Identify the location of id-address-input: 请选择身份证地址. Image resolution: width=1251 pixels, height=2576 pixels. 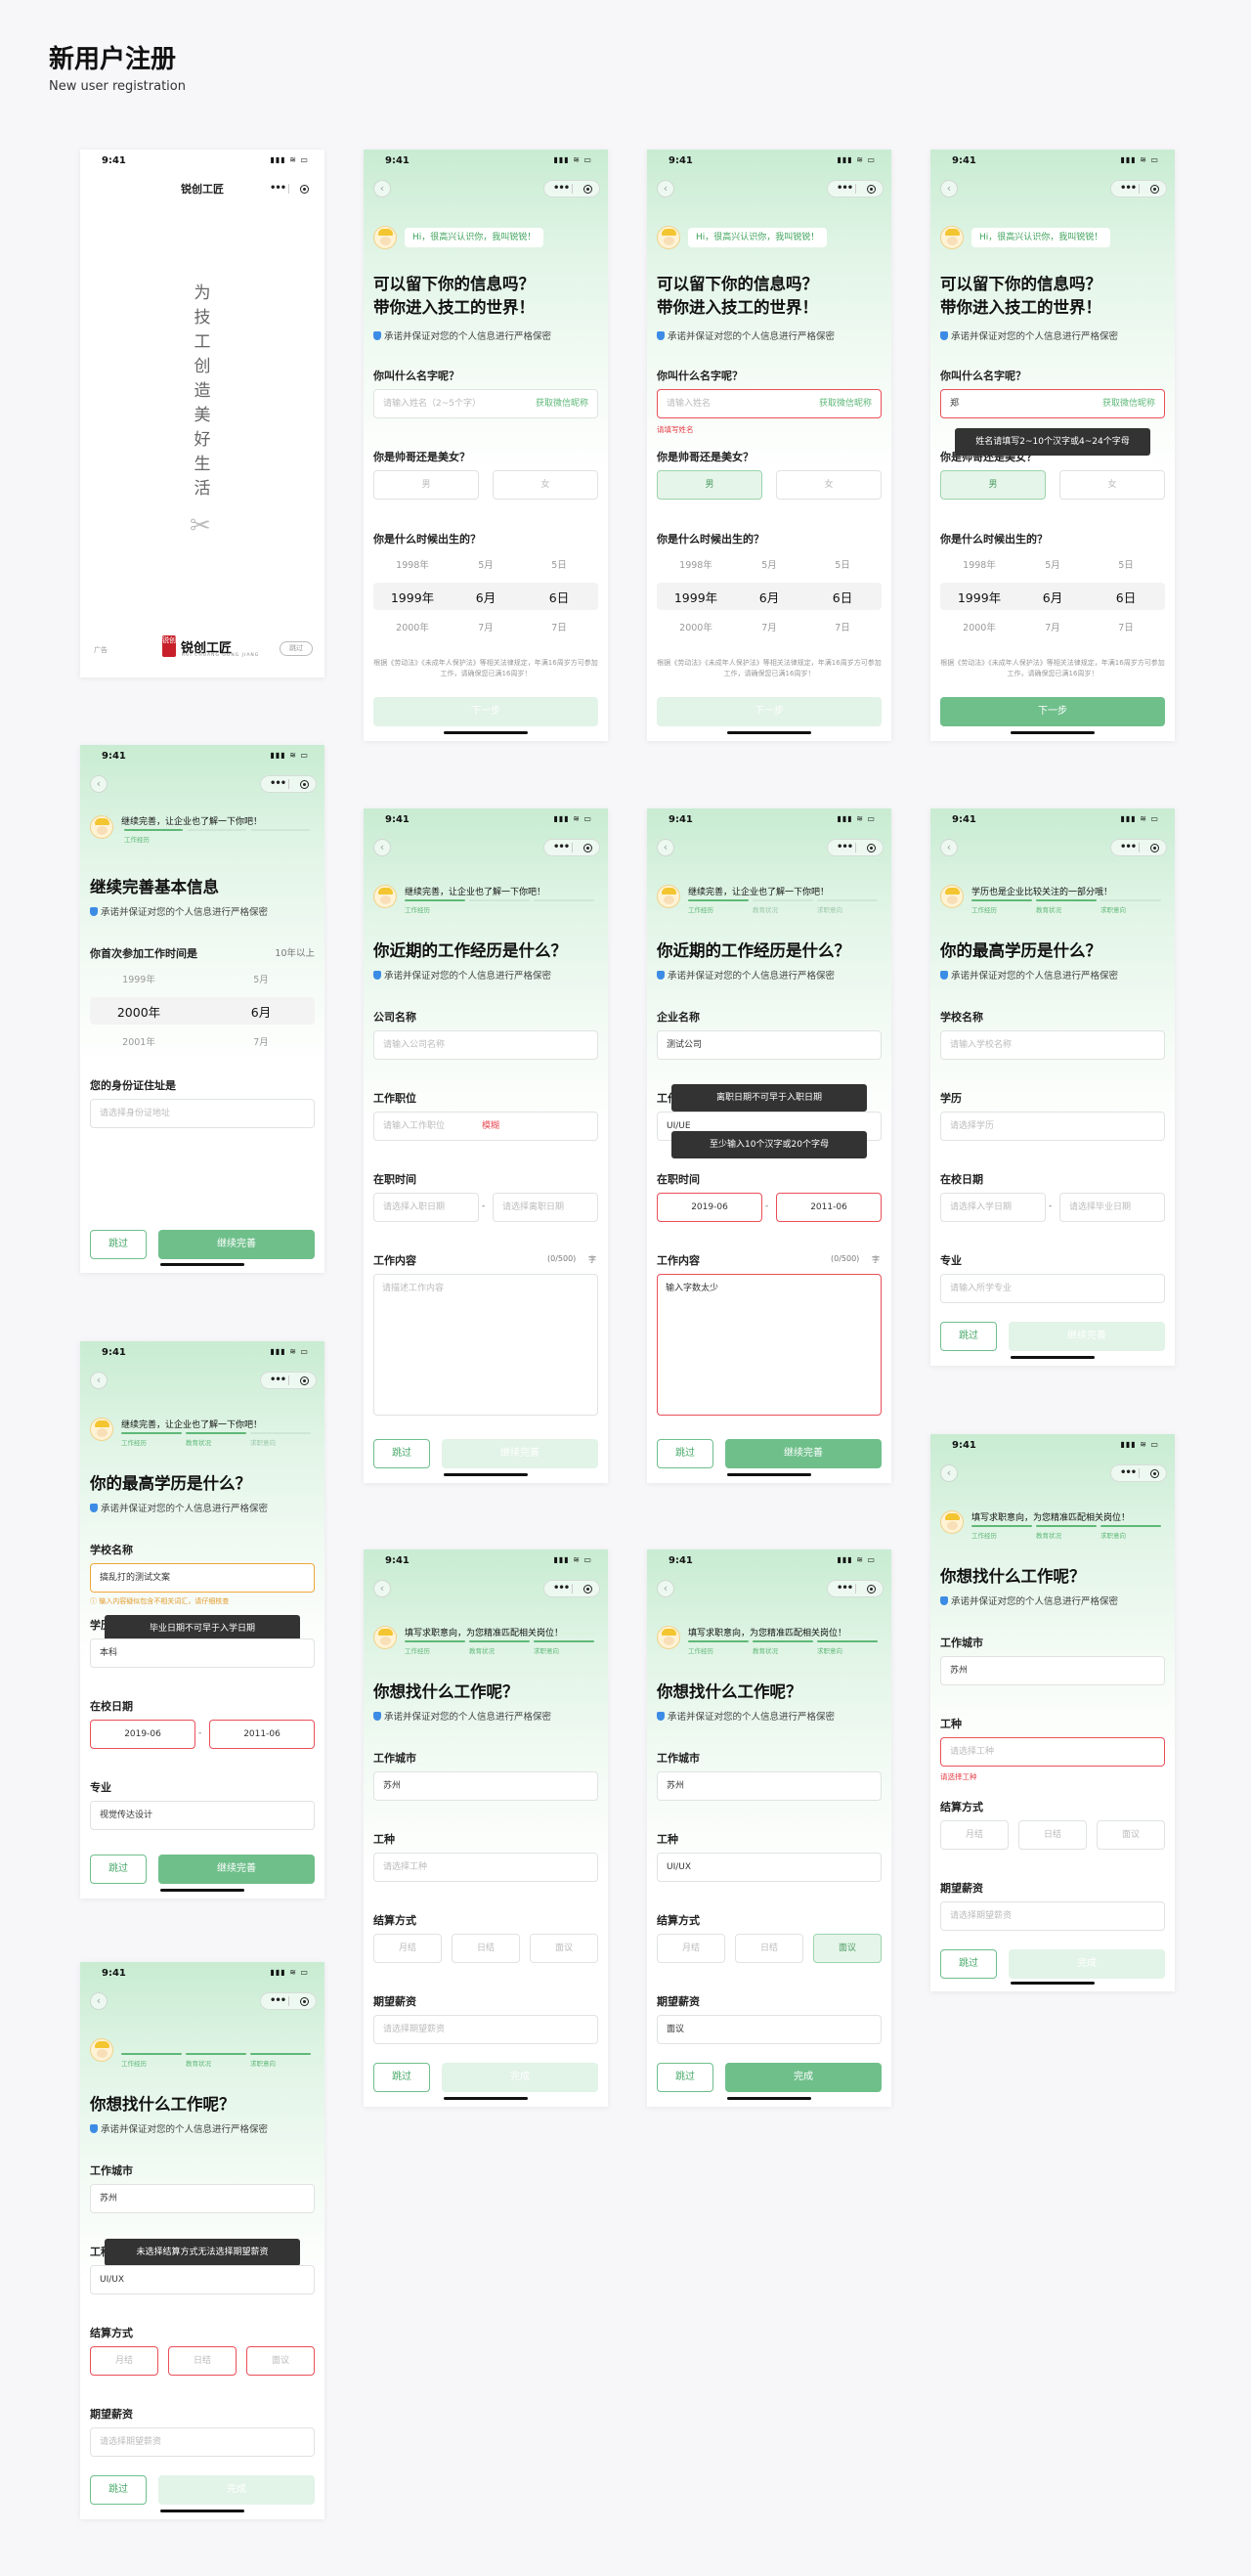
(202, 1114).